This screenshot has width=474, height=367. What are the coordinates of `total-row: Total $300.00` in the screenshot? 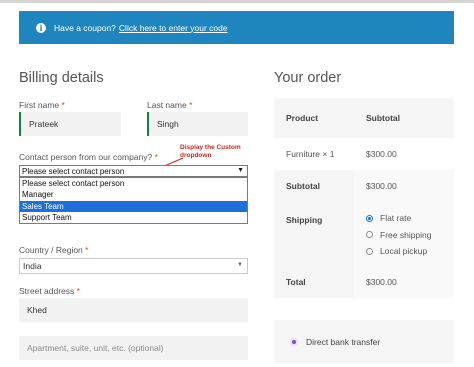 It's located at (364, 282).